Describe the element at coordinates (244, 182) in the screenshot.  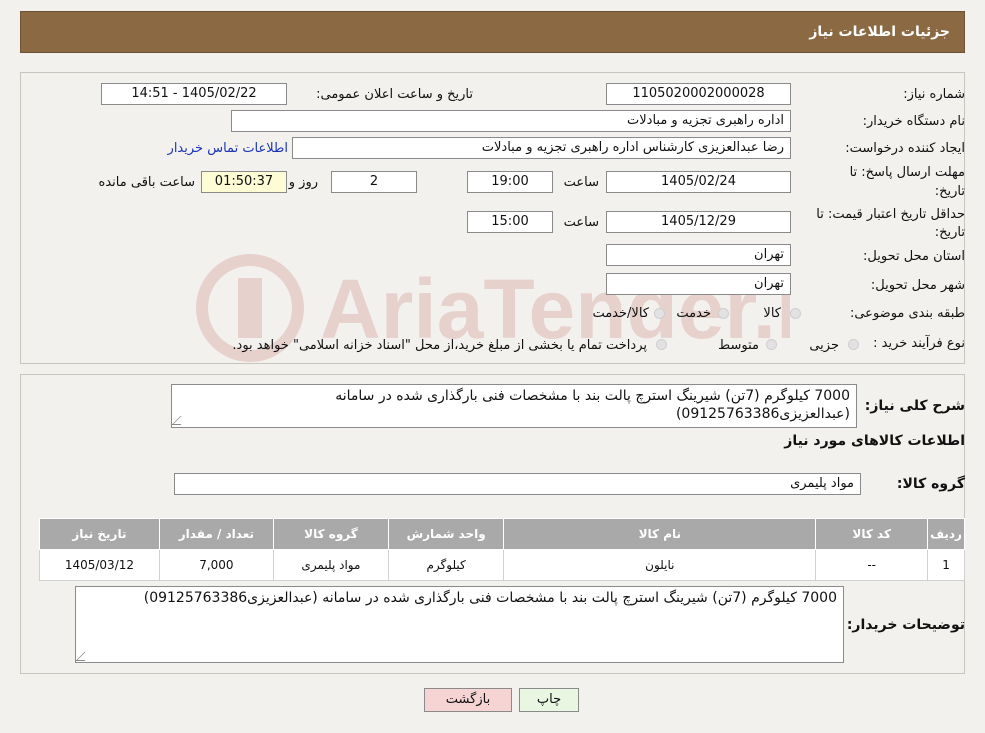
I see `remaining-time-field: 01:50:37` at that location.